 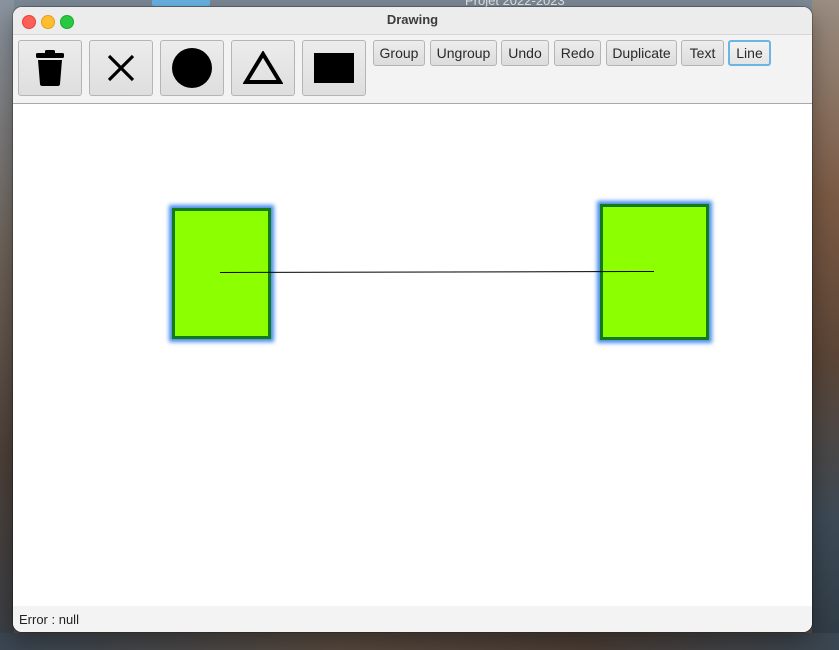 I want to click on title-bar: Drawing, so click(x=412, y=21).